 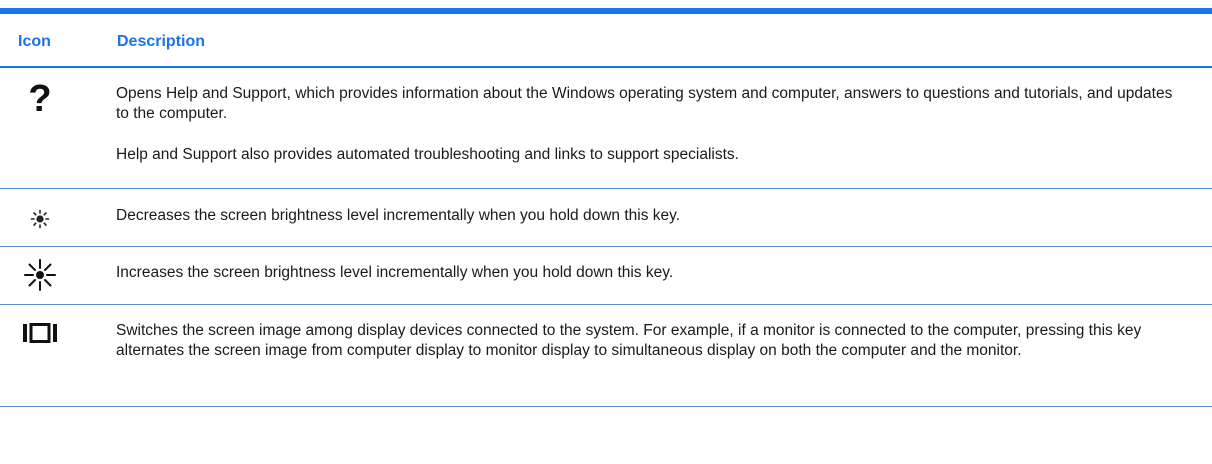 I want to click on help-question-icon: ?, so click(x=40, y=99).